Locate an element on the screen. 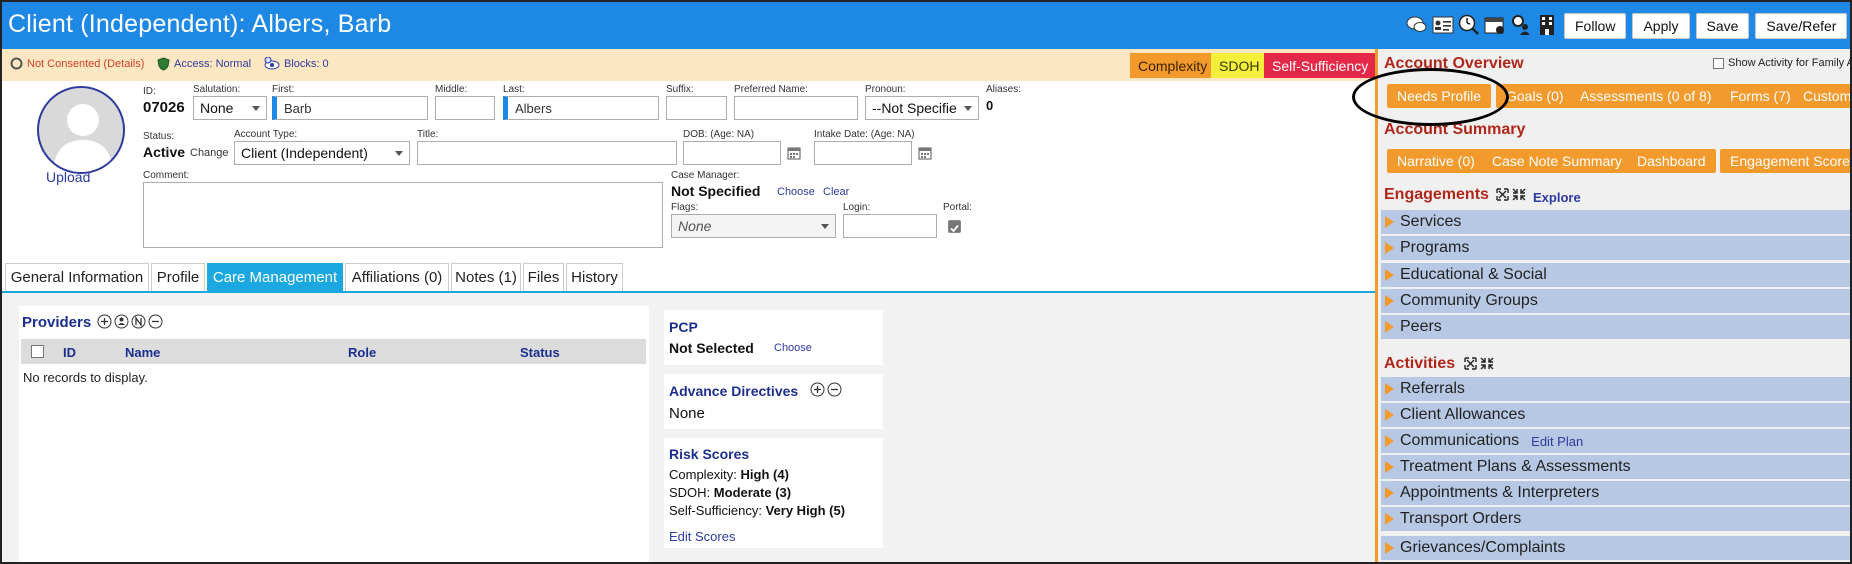 This screenshot has height=564, width=1852. tab-care-management: Care Management is located at coordinates (275, 277).